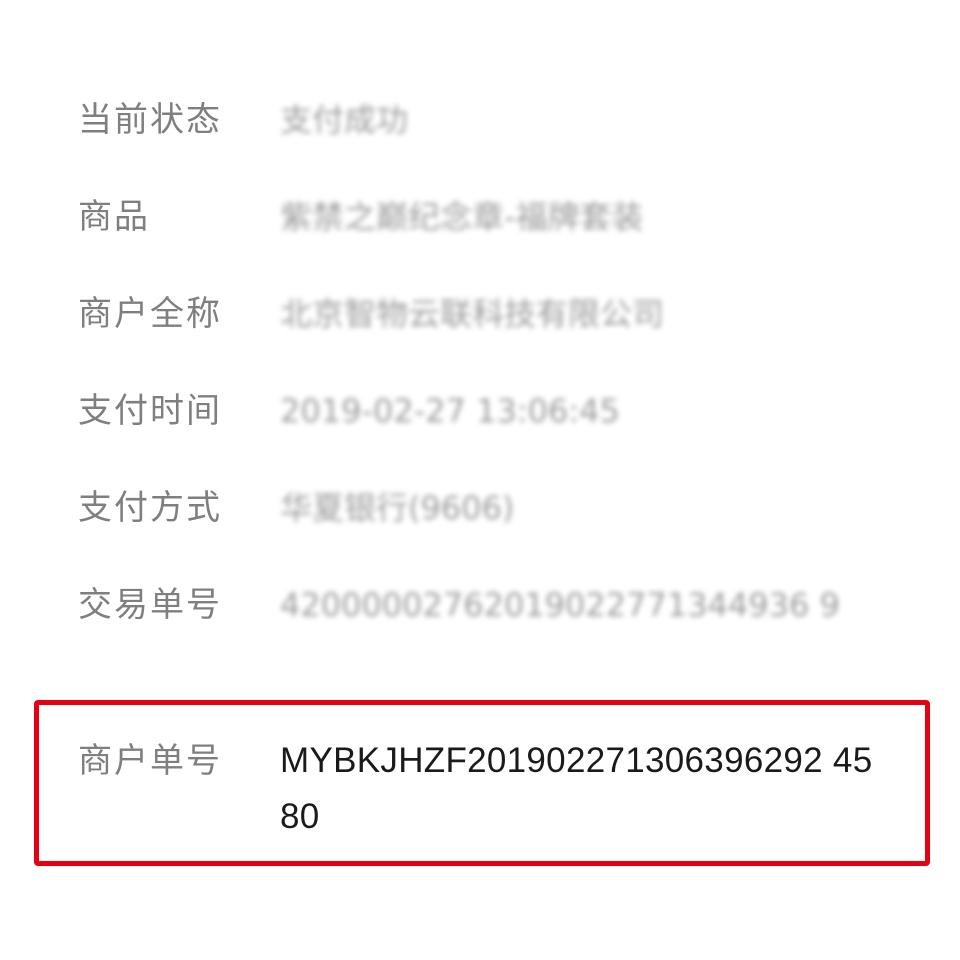  I want to click on payment-time-value: 2019-02-27 13:06:45, so click(450, 411).